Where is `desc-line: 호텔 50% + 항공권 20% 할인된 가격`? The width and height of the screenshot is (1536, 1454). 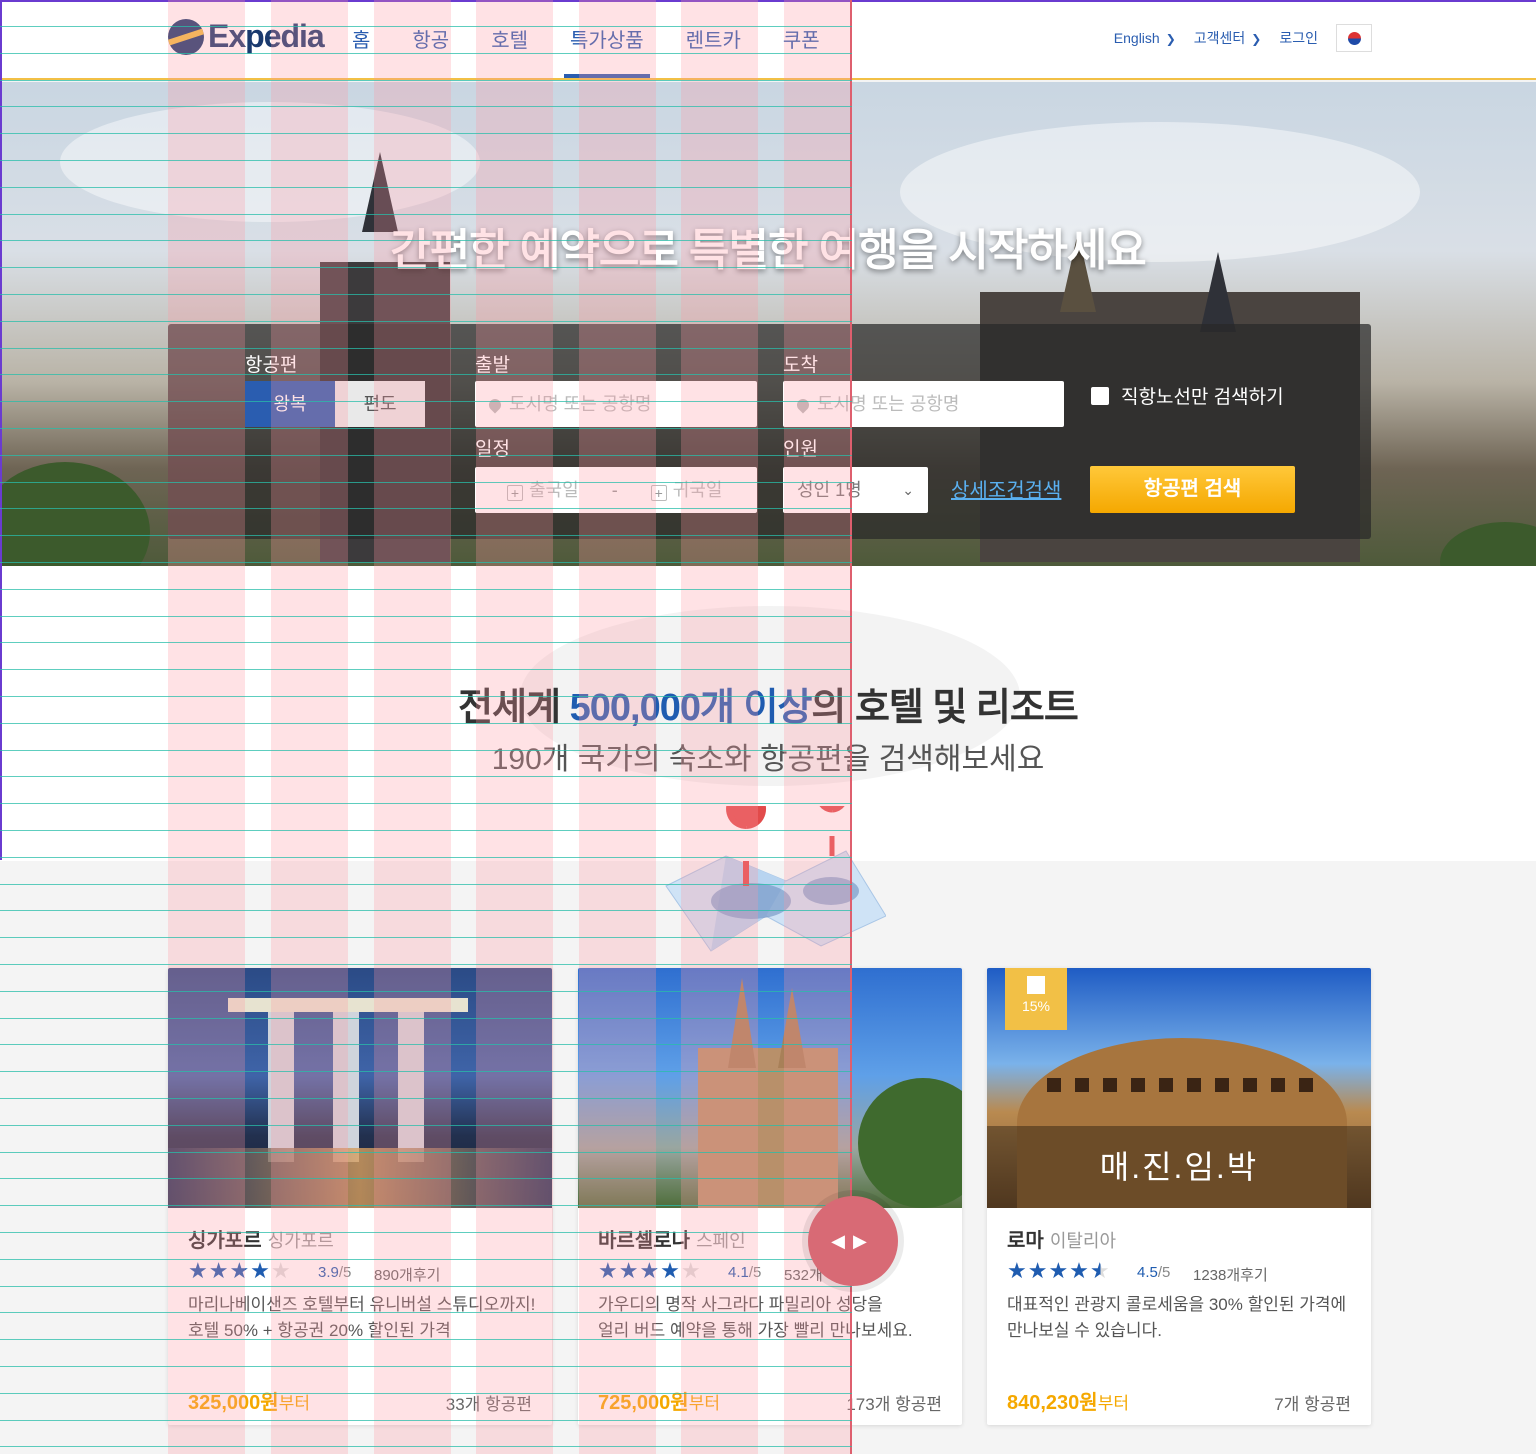
desc-line: 호텔 50% + 항공권 20% 할인된 가격 is located at coordinates (319, 1330).